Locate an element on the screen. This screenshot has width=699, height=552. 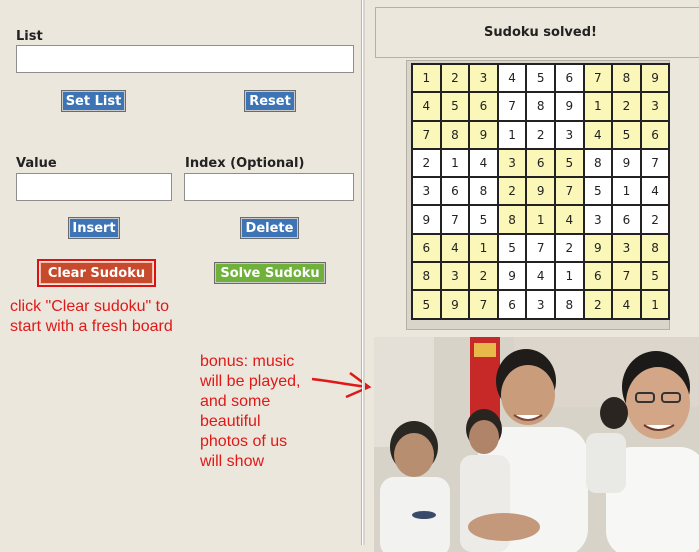
solve-sudoku-button: Solve Sudoku is located at coordinates (270, 273).